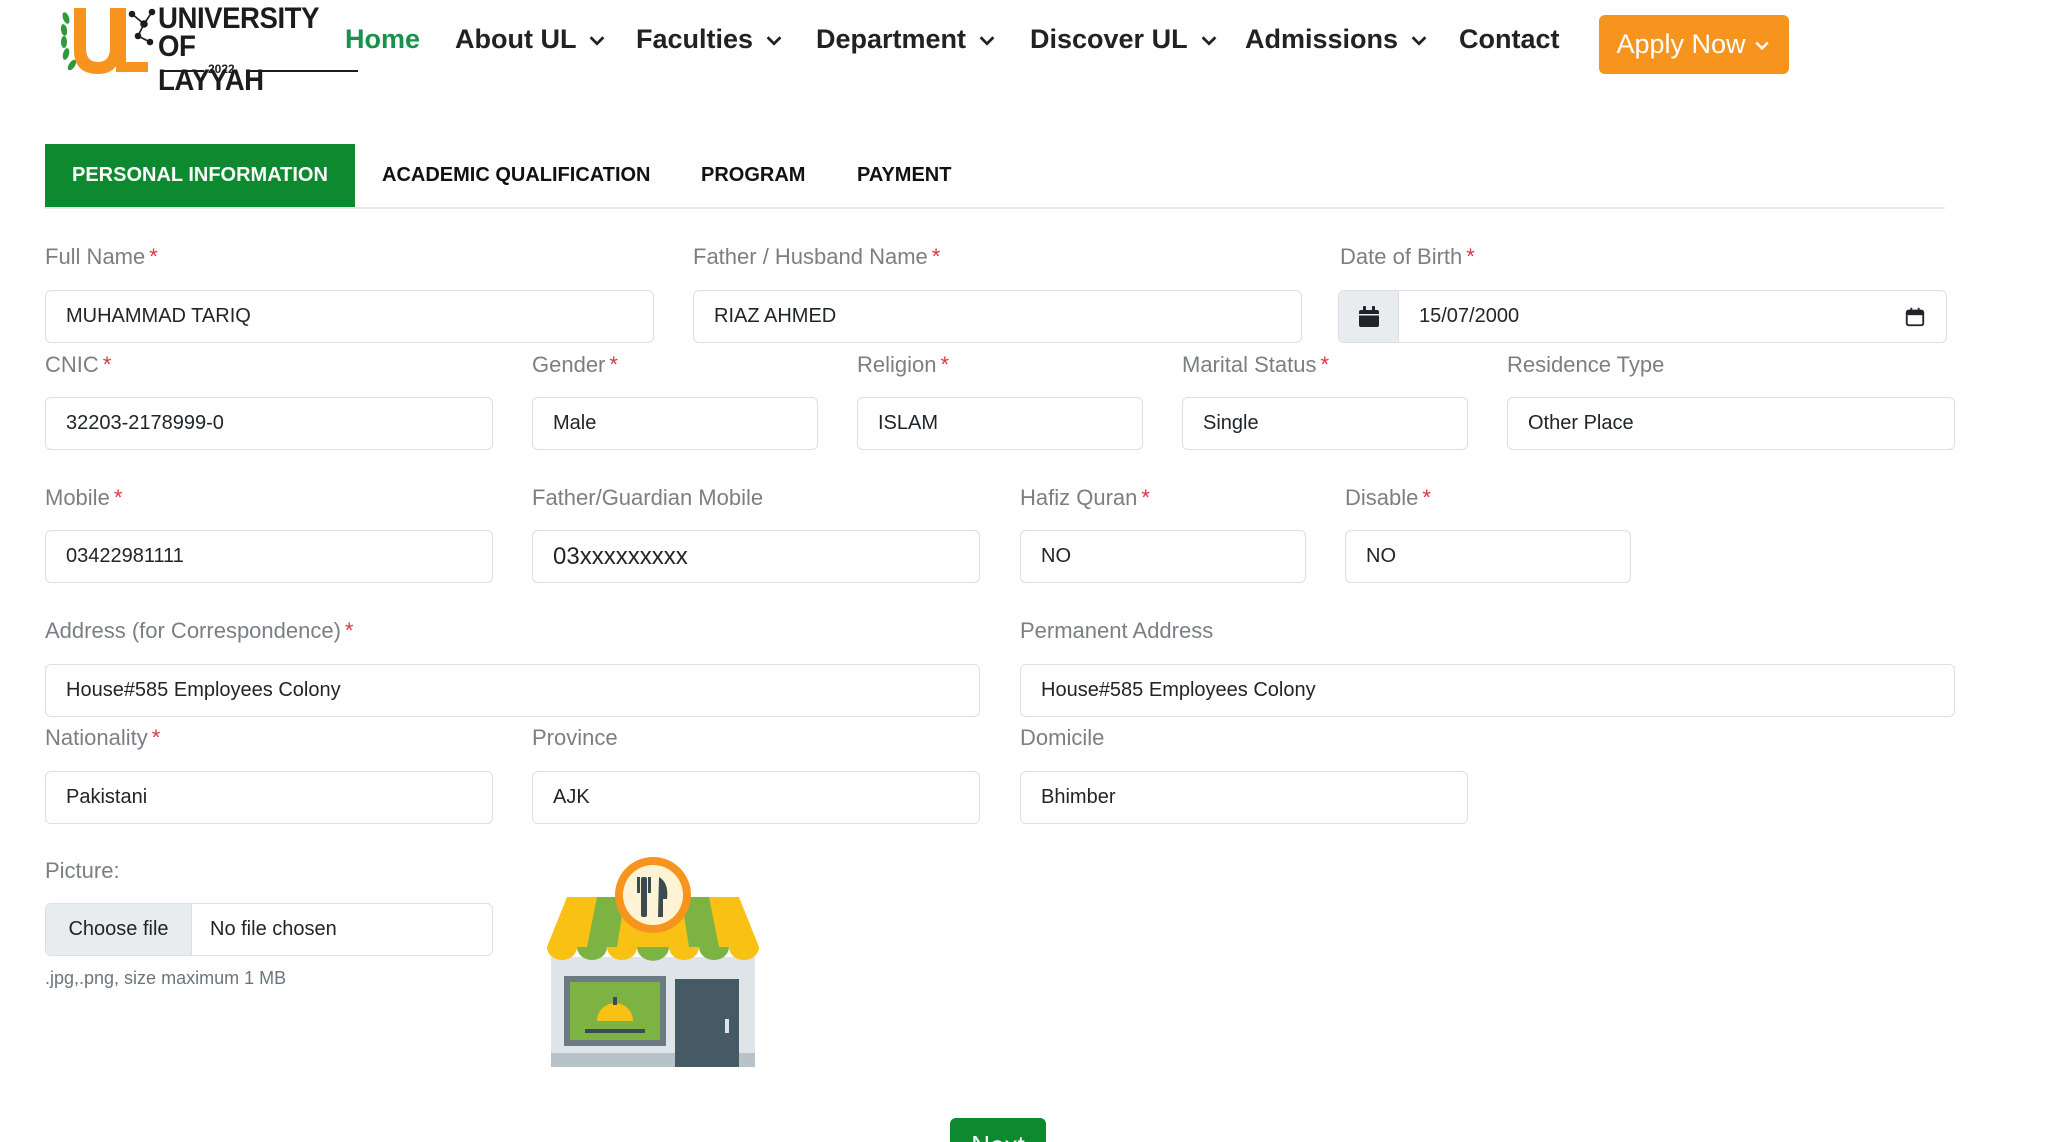 This screenshot has height=1142, width=2046. I want to click on next-button: Next, so click(998, 1130).